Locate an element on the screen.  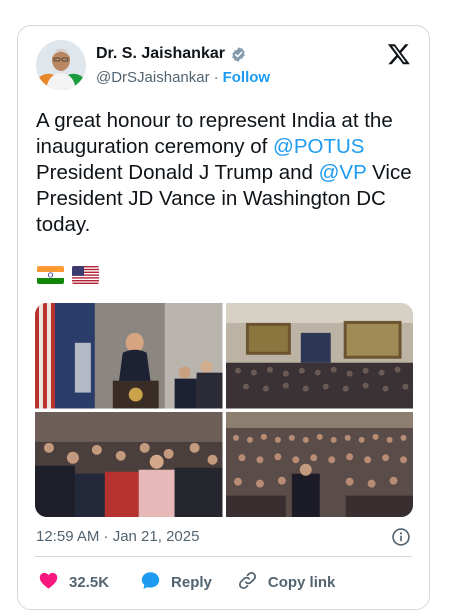
info-icon is located at coordinates (401, 537).